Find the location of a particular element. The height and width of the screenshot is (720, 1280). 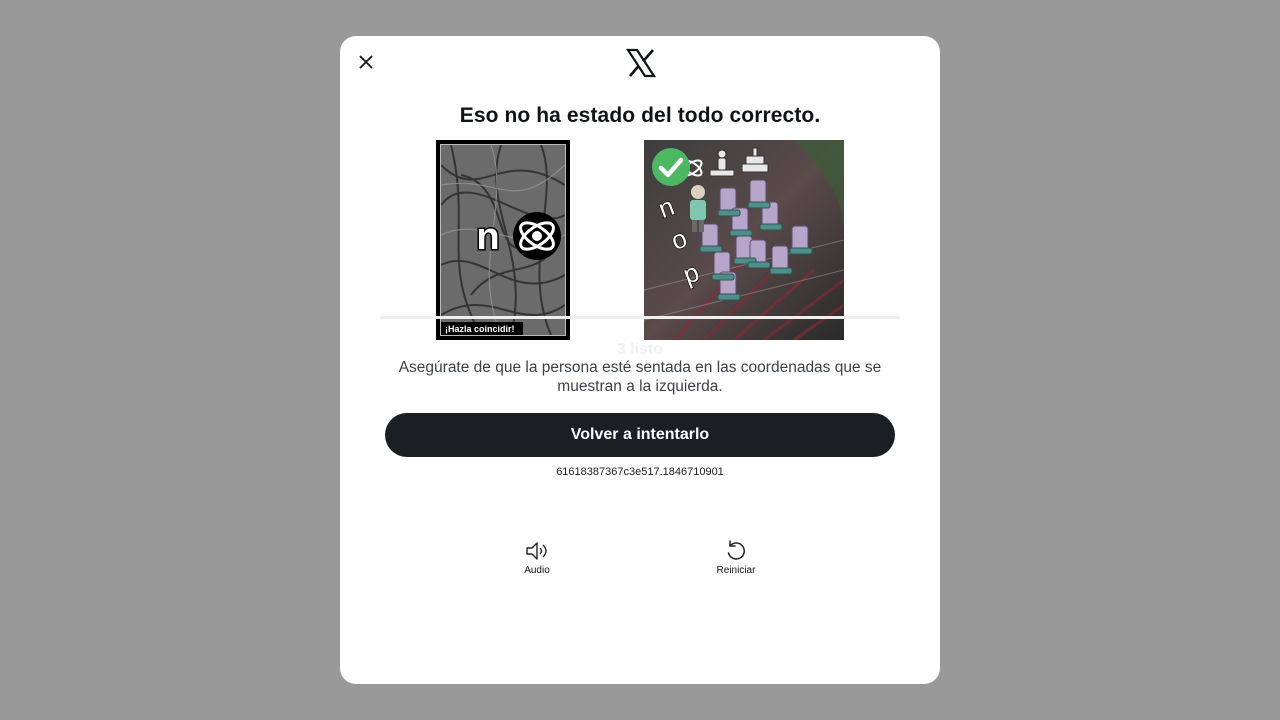

atom-icon is located at coordinates (537, 236).